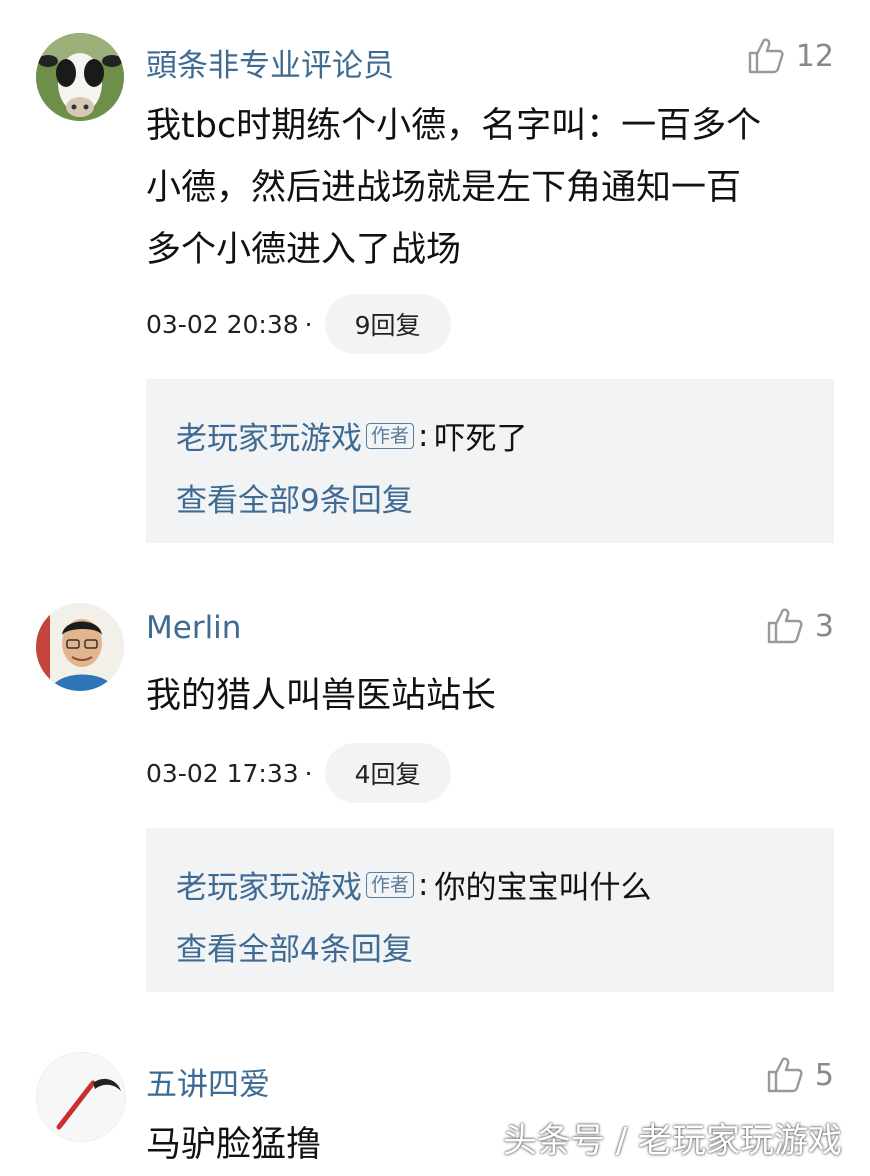 The height and width of the screenshot is (1176, 870). I want to click on reply-text: 吓死了, so click(481, 439).